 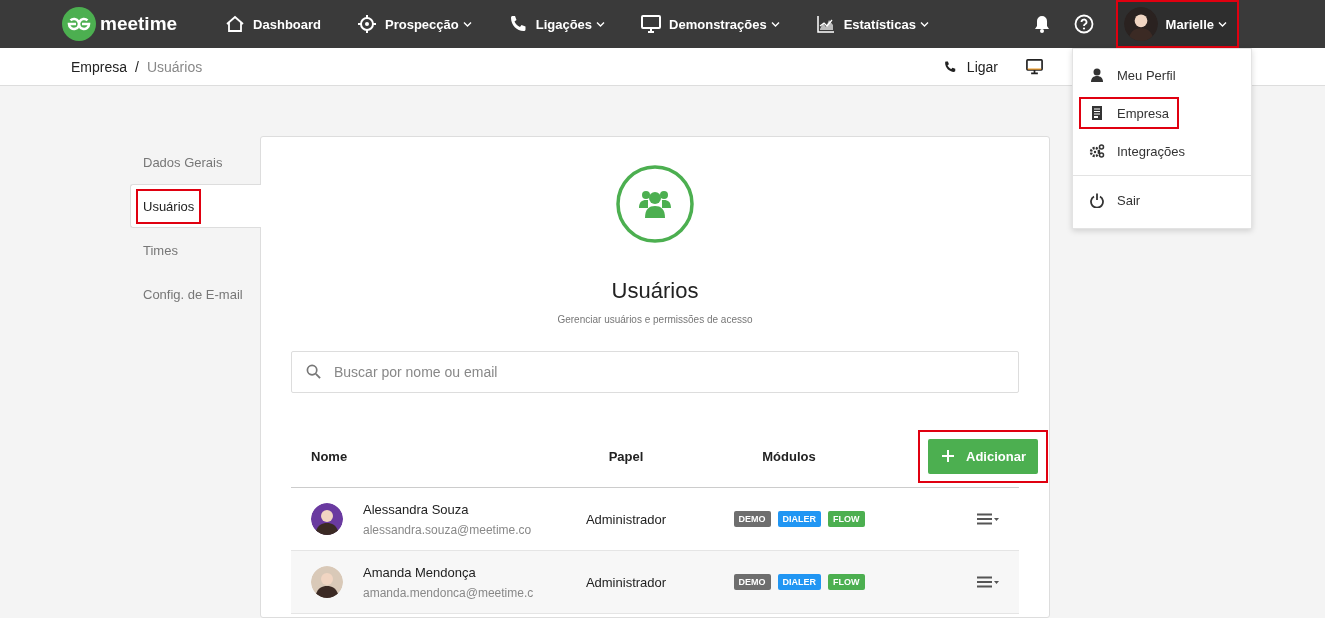 I want to click on caret-icon, so click(x=1222, y=24).